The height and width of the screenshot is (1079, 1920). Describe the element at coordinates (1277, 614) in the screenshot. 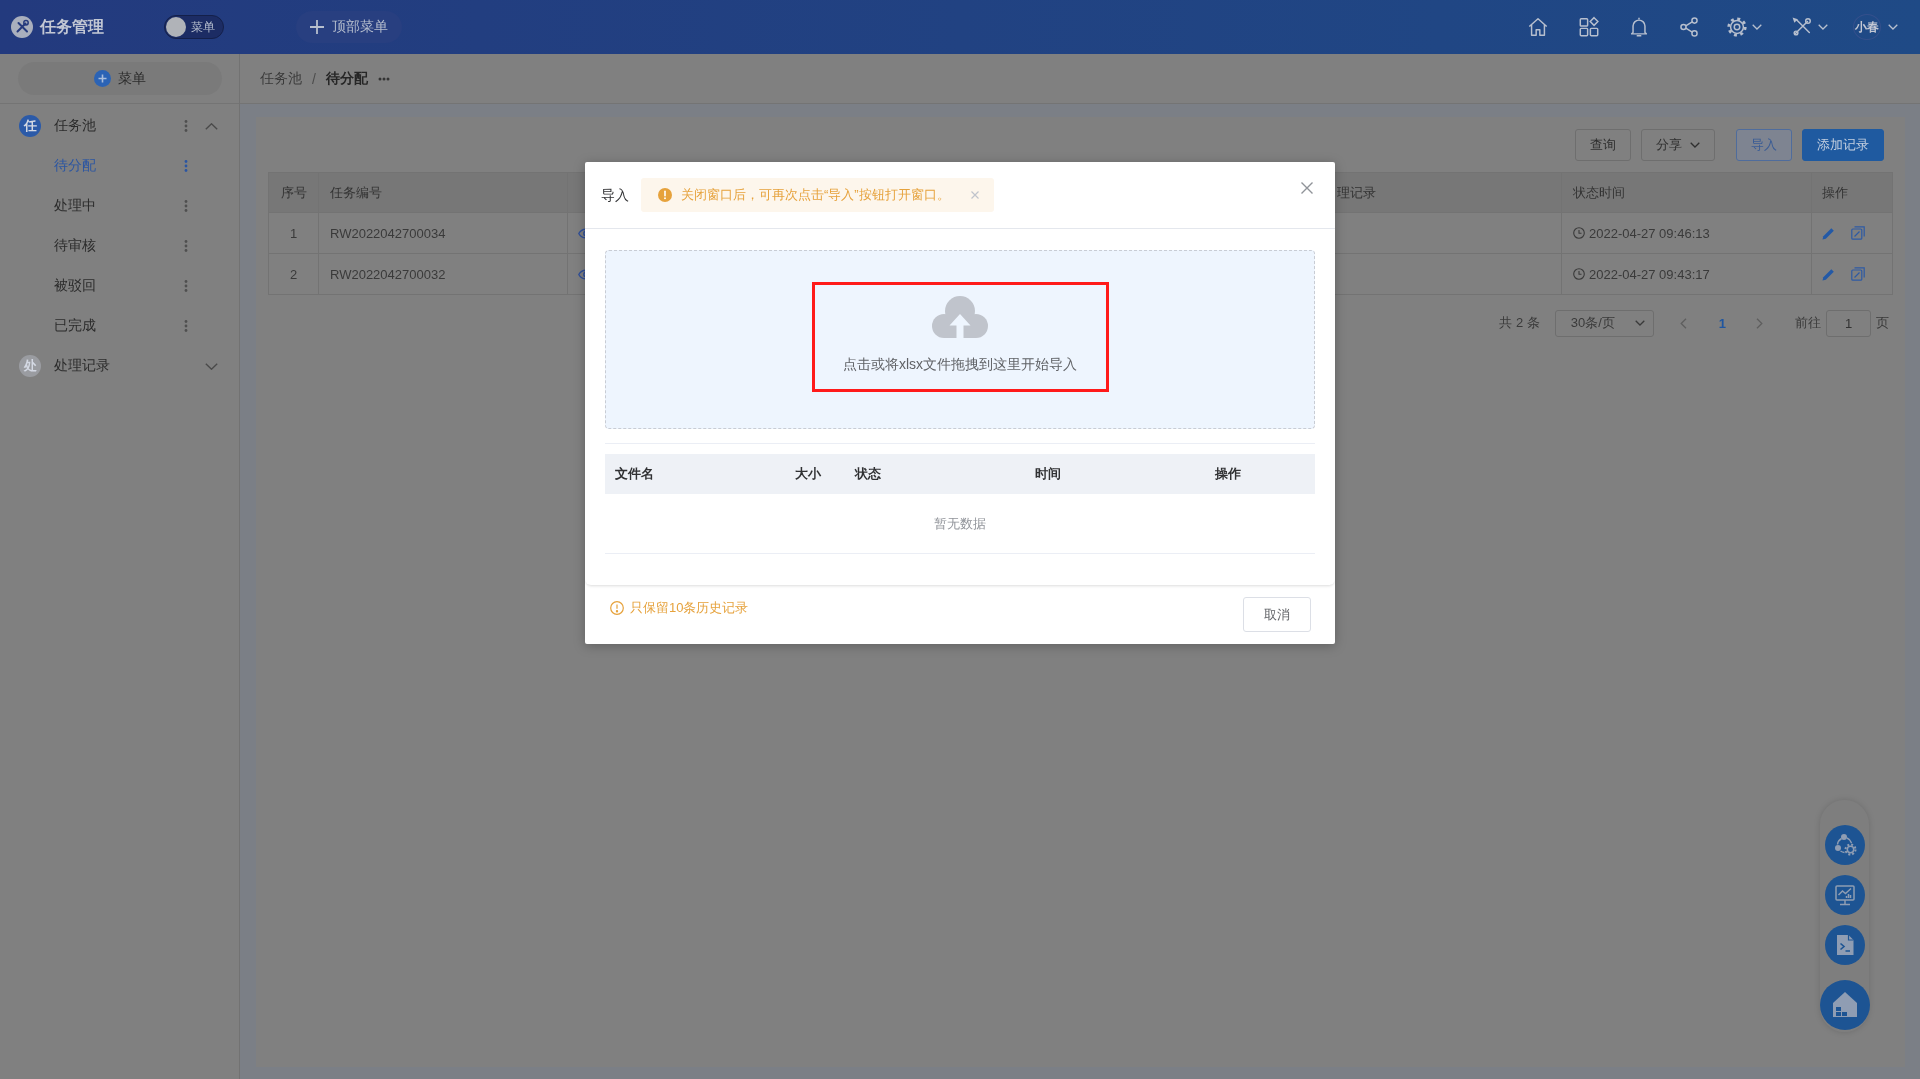

I see `cancel-button: 取消` at that location.